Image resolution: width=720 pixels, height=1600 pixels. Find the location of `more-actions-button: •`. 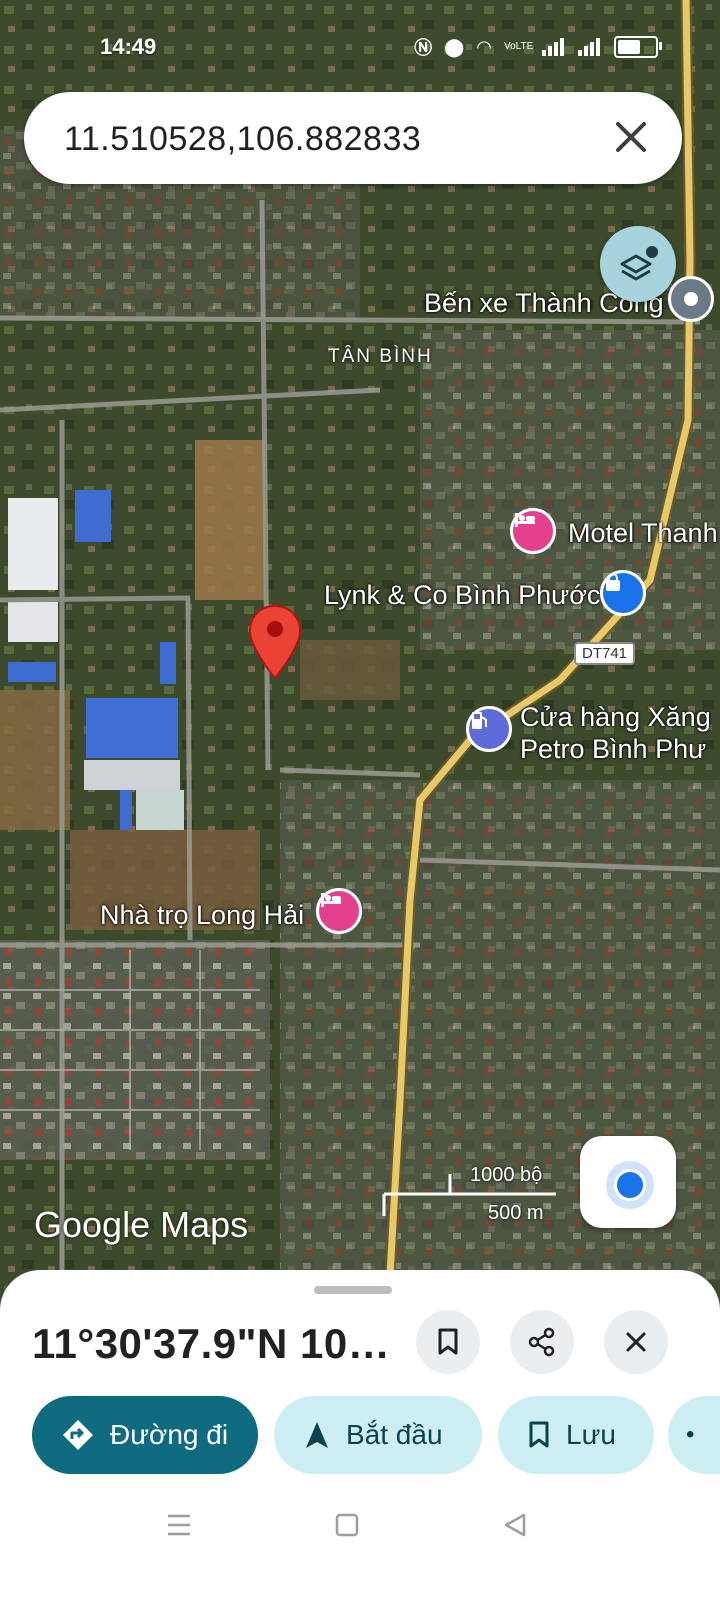

more-actions-button: • is located at coordinates (694, 1435).